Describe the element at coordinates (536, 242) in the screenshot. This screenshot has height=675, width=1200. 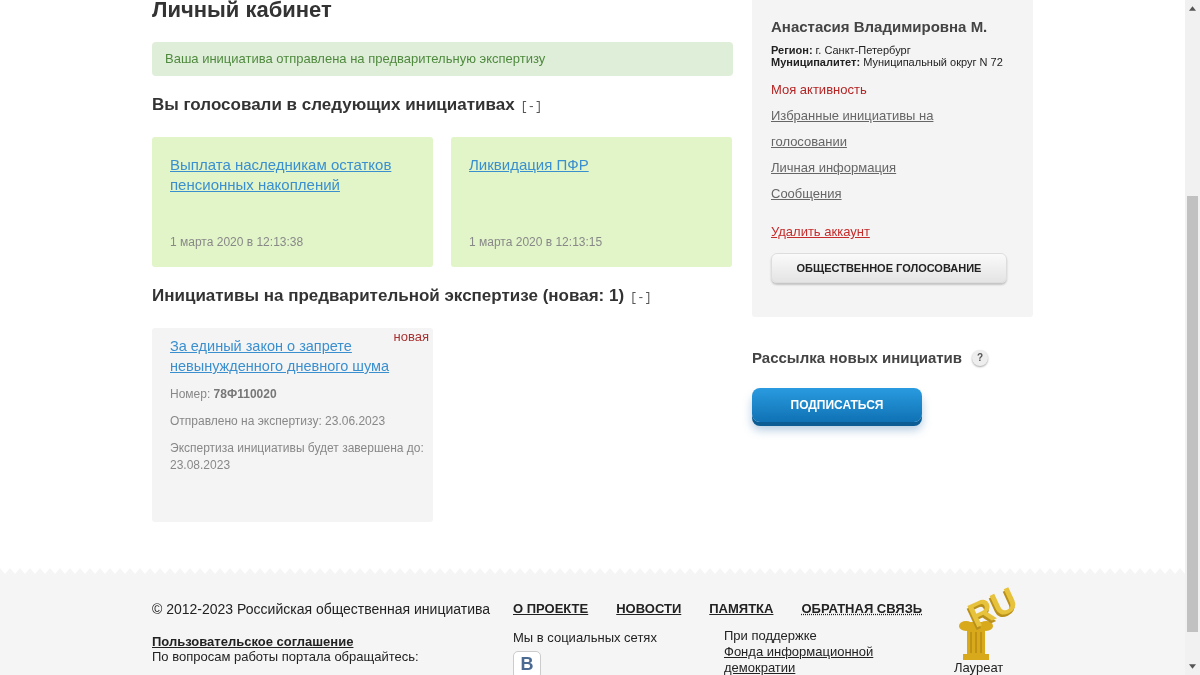
I see `vote-date: 1 марта 2020 в 12:13:15` at that location.